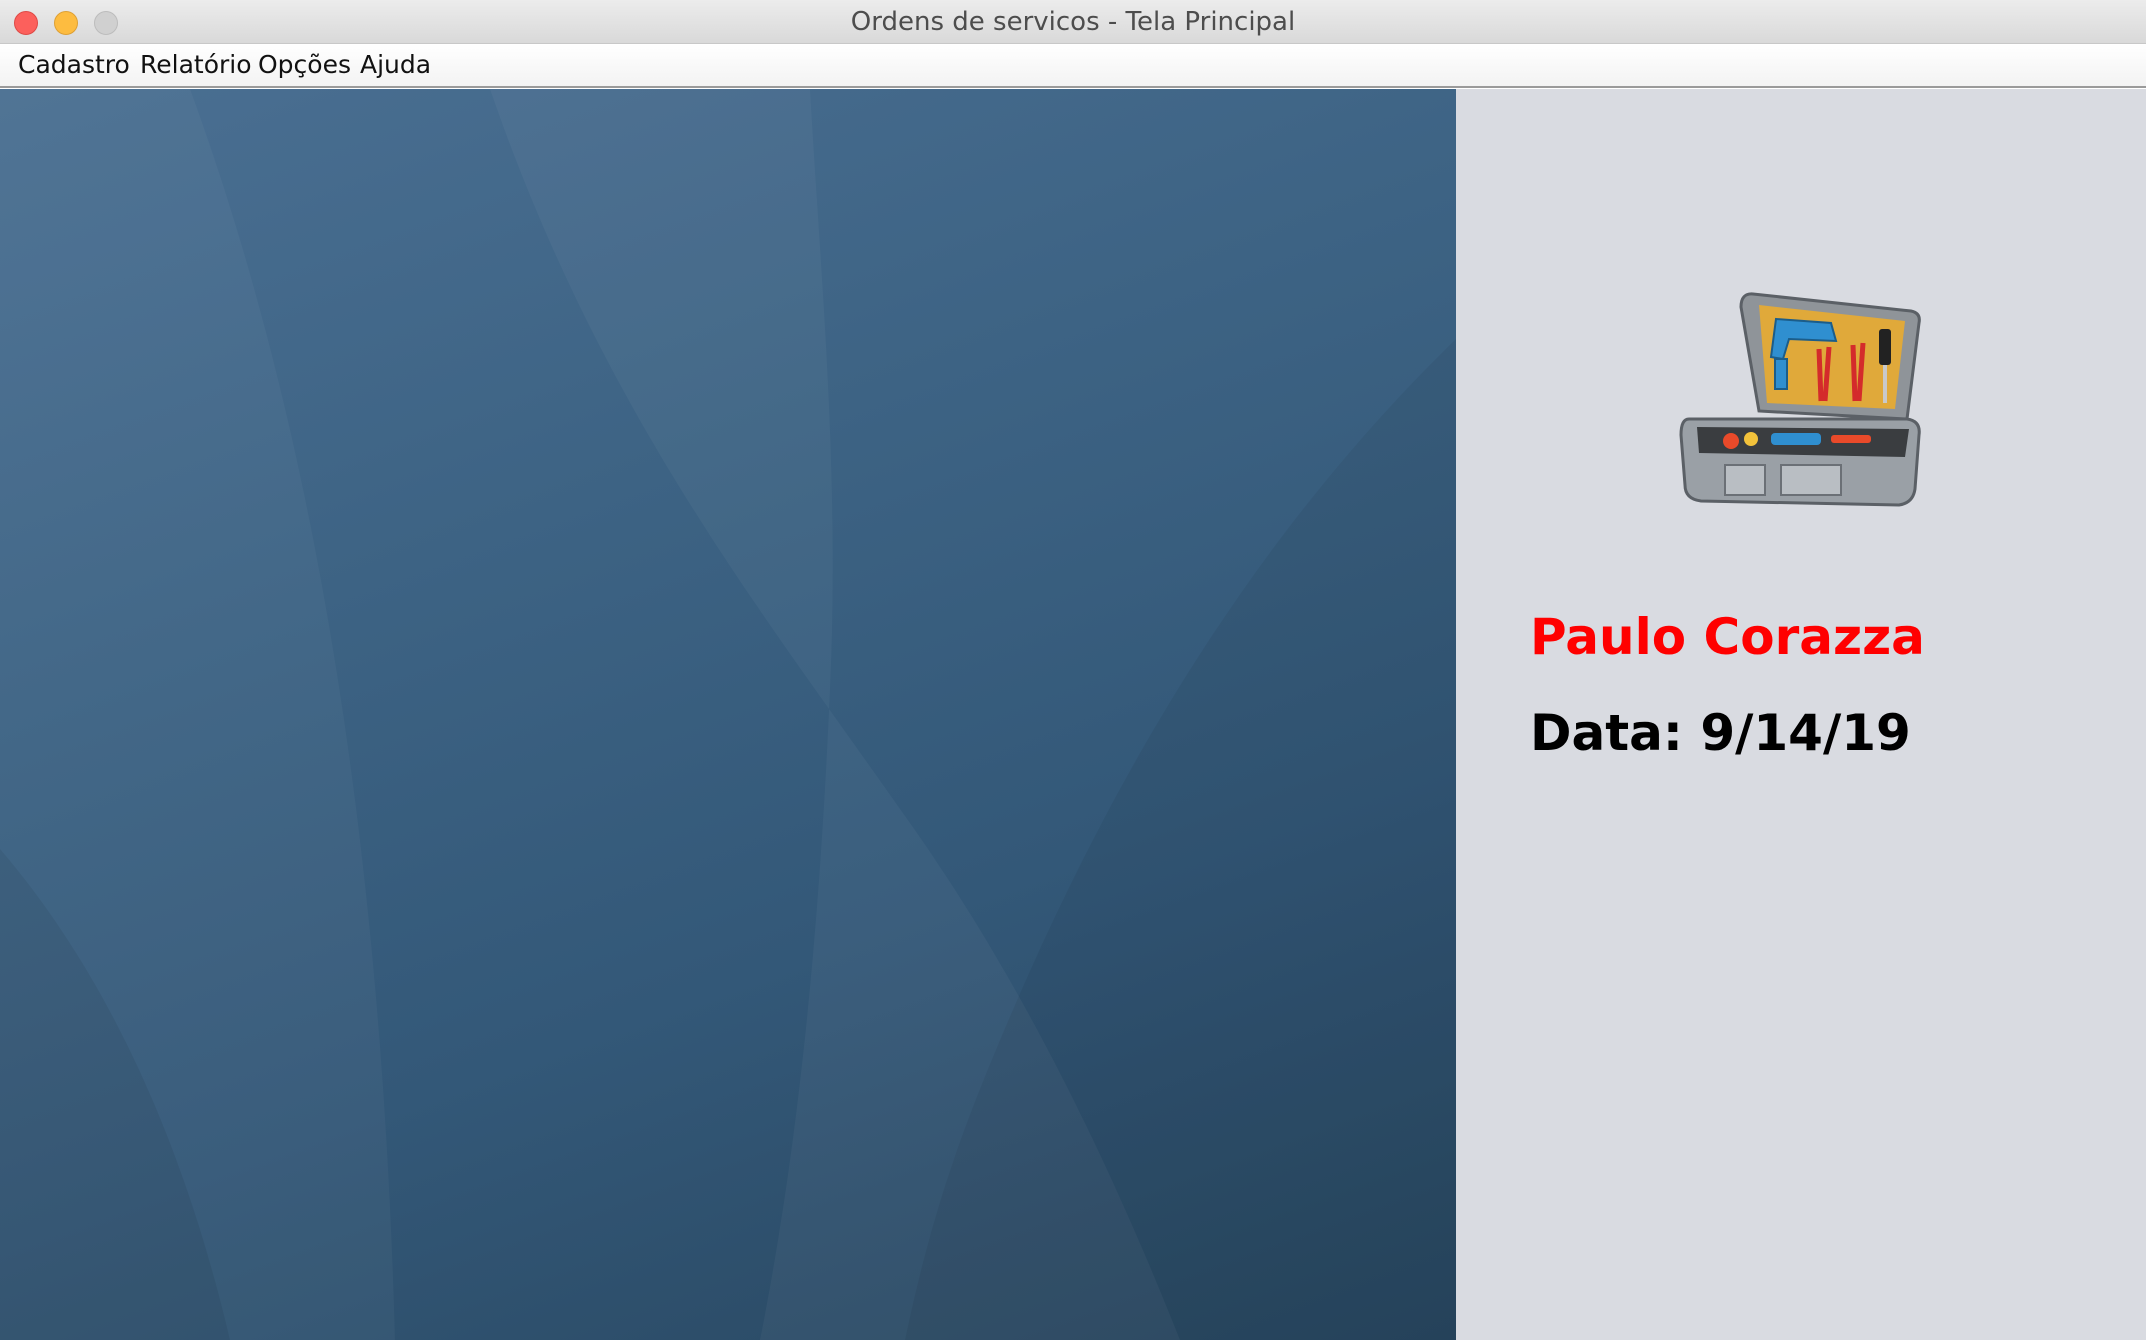  I want to click on title-bar: Ordens de servicos - Tela Principal, so click(1073, 22).